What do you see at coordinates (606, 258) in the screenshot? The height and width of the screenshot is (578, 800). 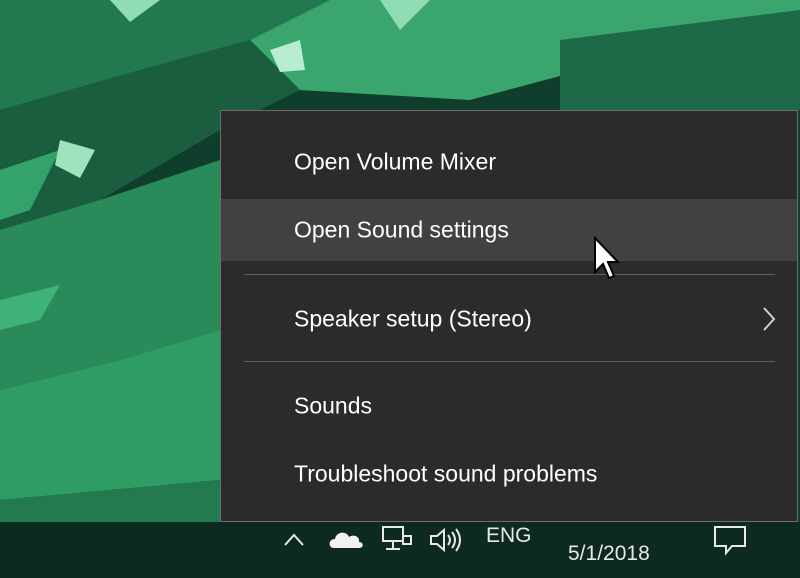 I see `mouse-pointer-icon` at bounding box center [606, 258].